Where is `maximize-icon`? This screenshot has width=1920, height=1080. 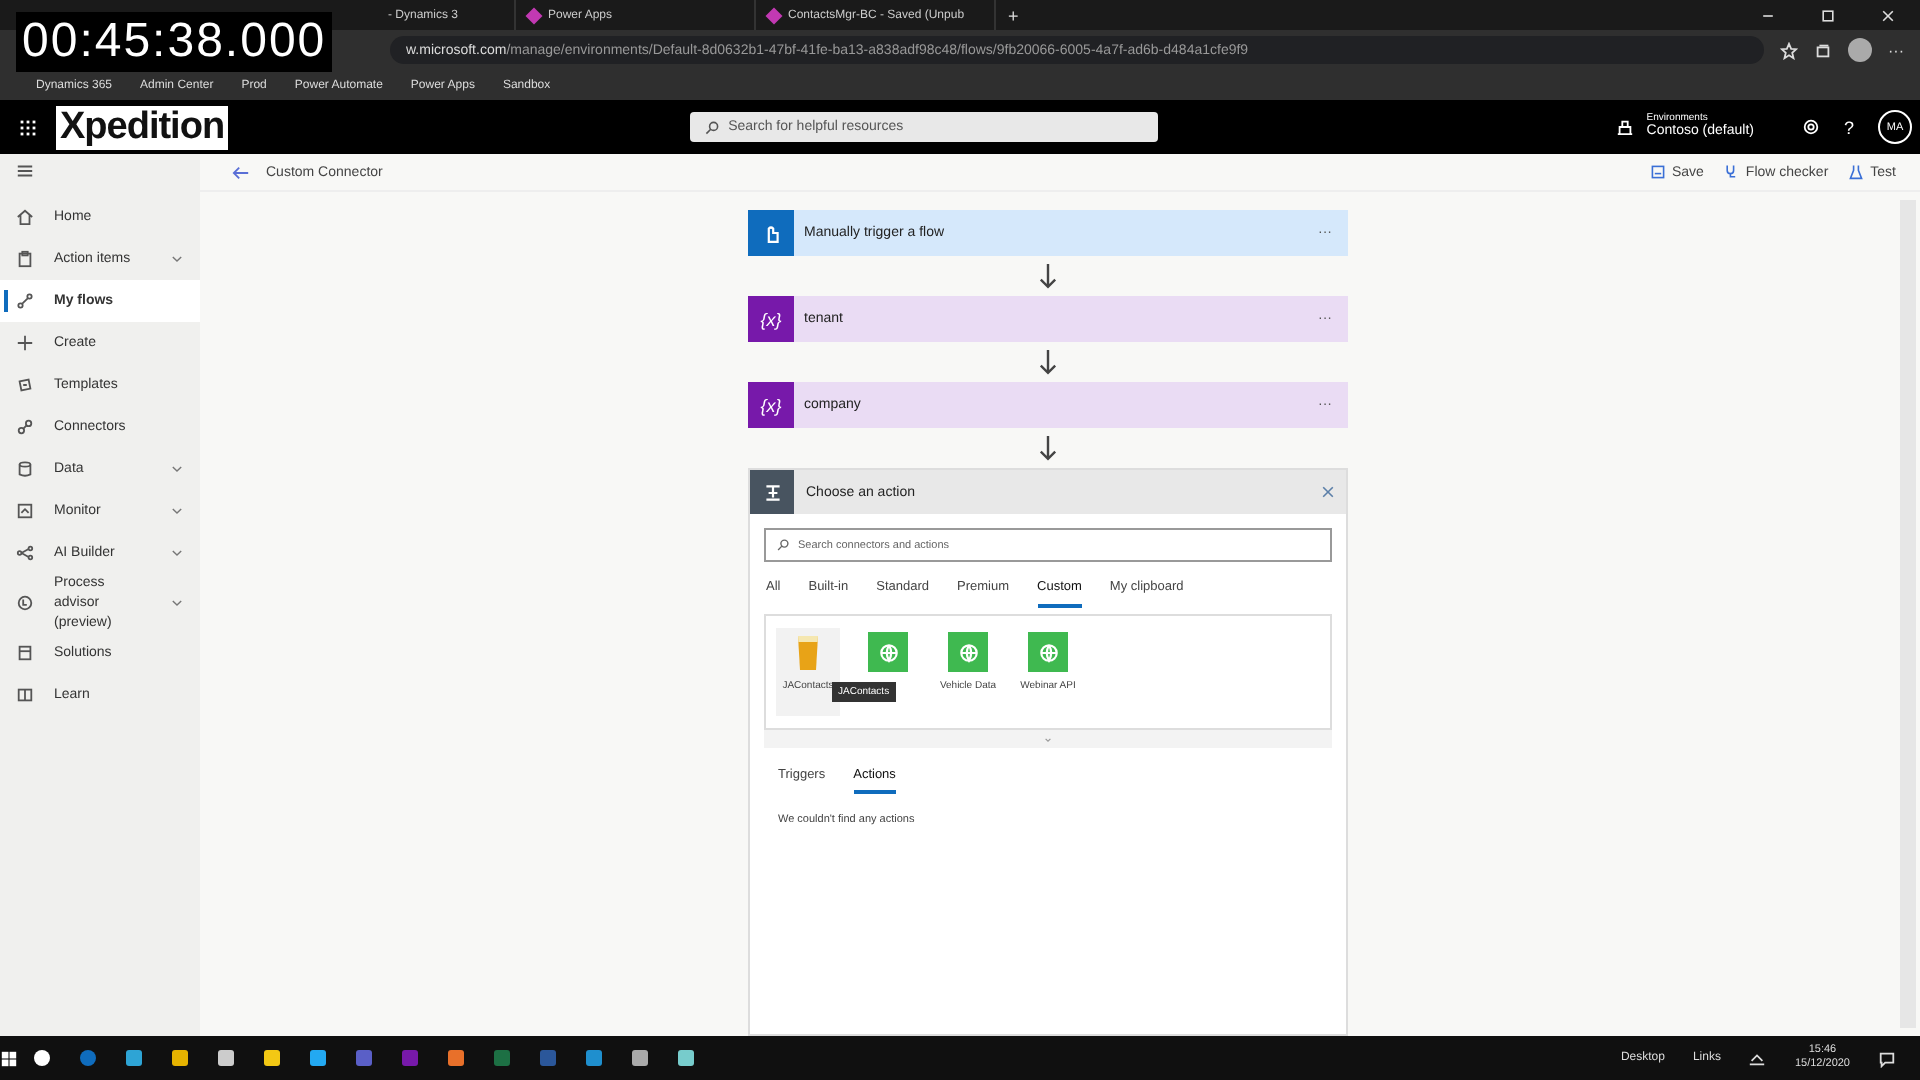 maximize-icon is located at coordinates (1828, 15).